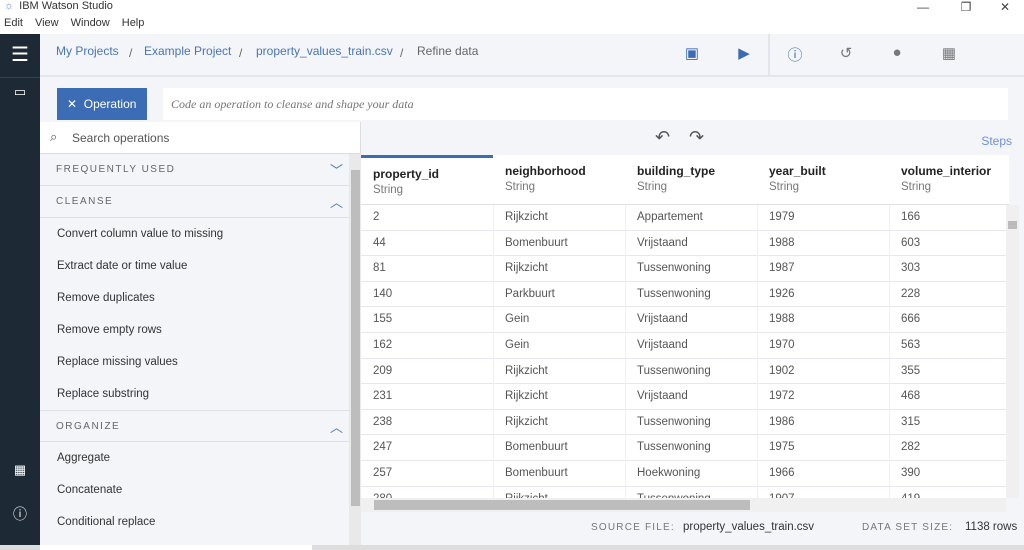 This screenshot has height=550, width=1024. I want to click on operations-scrollbar, so click(355, 349).